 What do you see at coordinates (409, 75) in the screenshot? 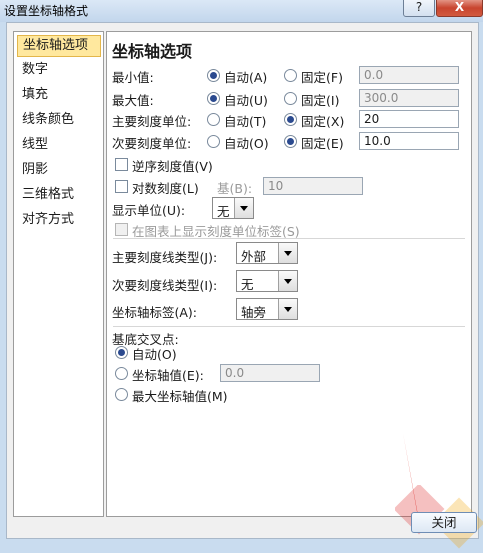
I see `min-value-field: 0.0` at bounding box center [409, 75].